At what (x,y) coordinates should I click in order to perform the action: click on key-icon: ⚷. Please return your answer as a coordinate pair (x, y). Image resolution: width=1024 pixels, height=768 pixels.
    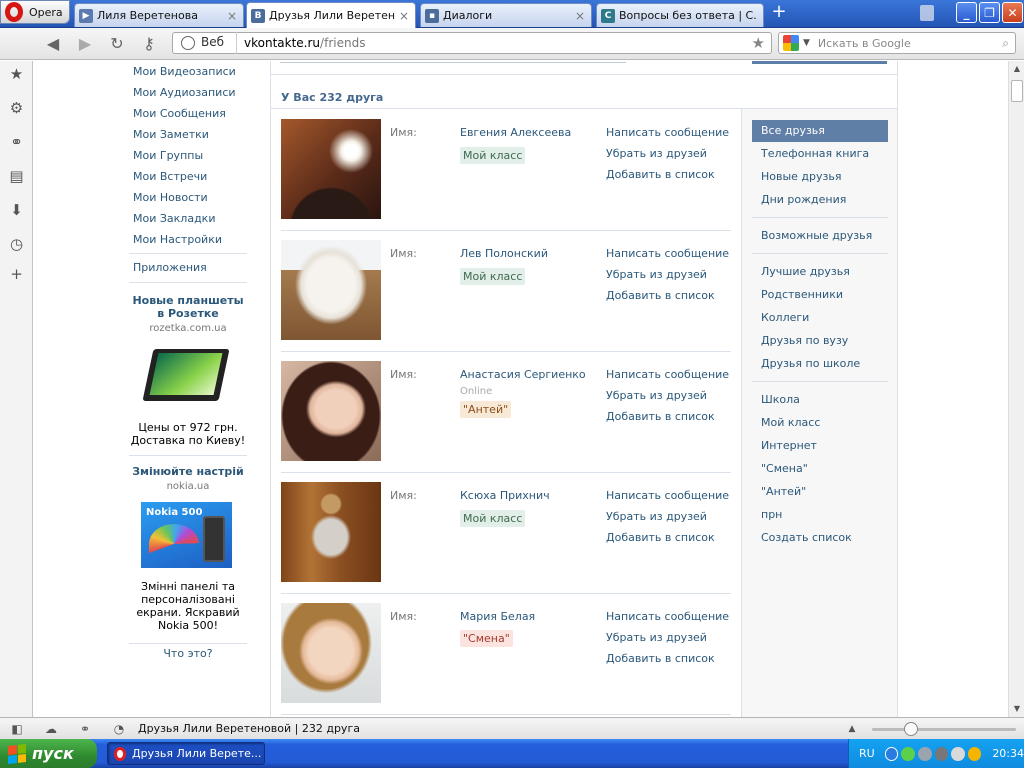
    Looking at the image, I should click on (149, 44).